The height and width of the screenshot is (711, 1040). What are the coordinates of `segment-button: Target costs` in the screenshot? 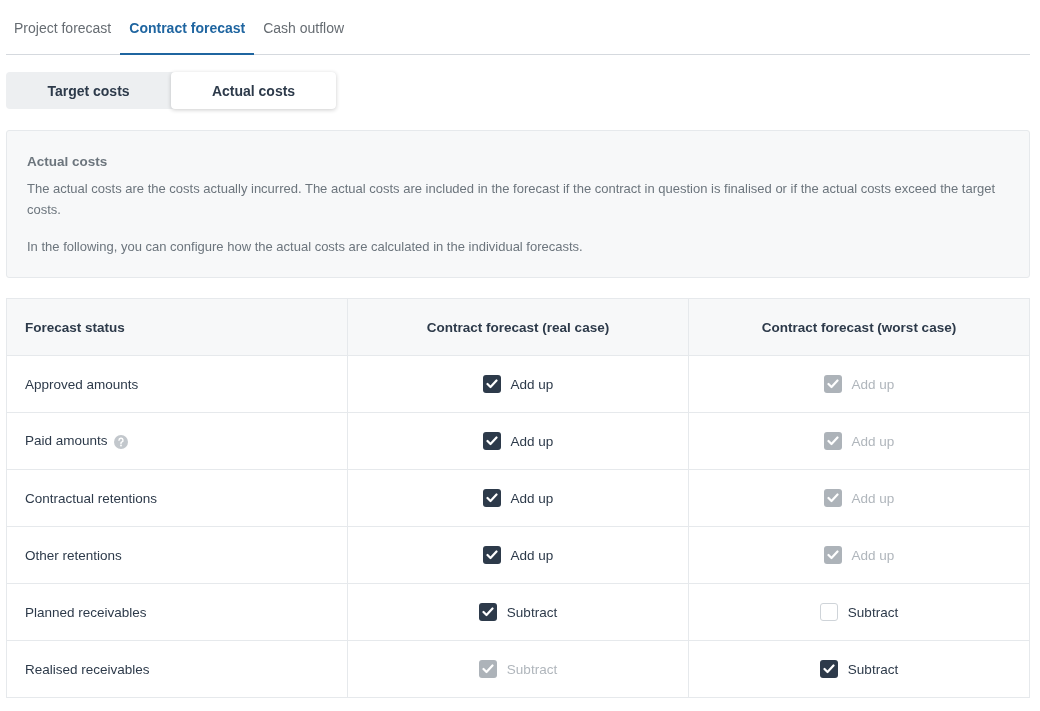 It's located at (88, 90).